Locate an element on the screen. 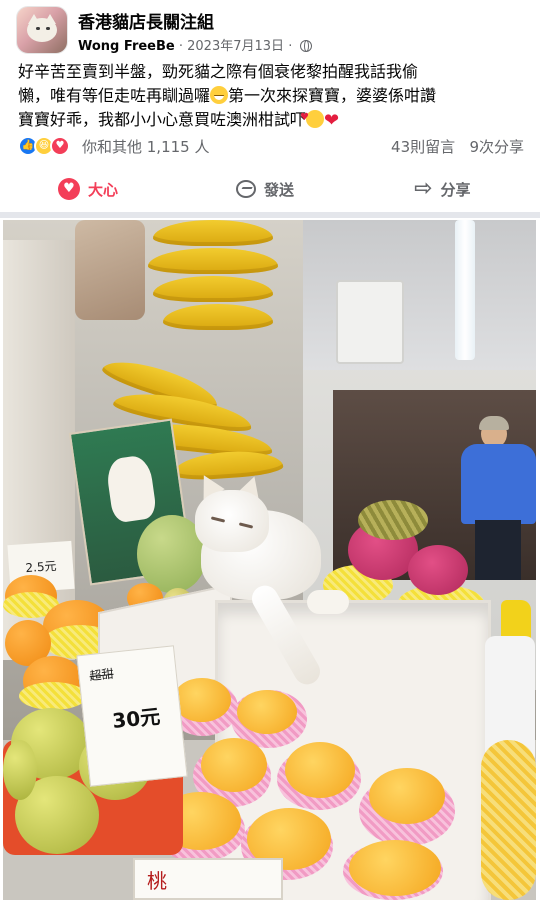 The width and height of the screenshot is (540, 900). share-button-label: 分享 is located at coordinates (455, 189).